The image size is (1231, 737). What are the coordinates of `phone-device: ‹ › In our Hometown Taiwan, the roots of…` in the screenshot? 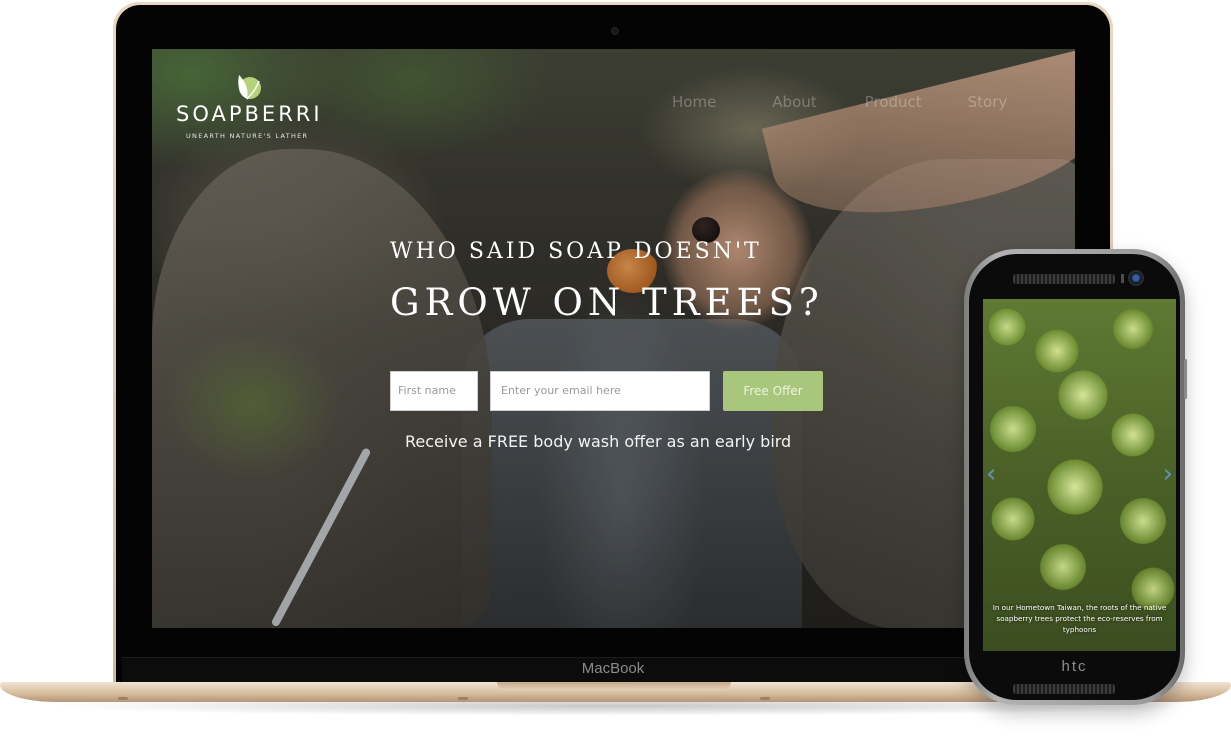 It's located at (1075, 477).